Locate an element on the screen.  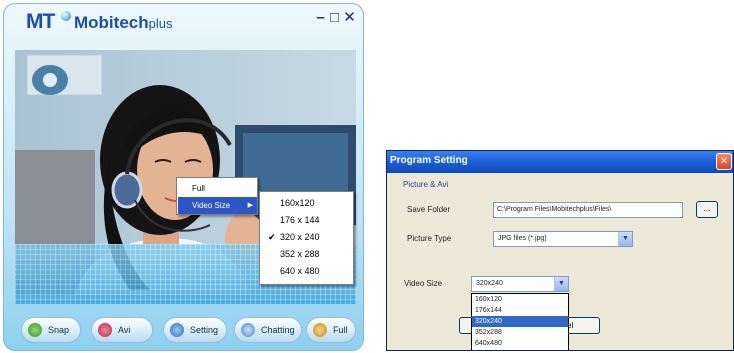
chatting-button: Chatting is located at coordinates (268, 330).